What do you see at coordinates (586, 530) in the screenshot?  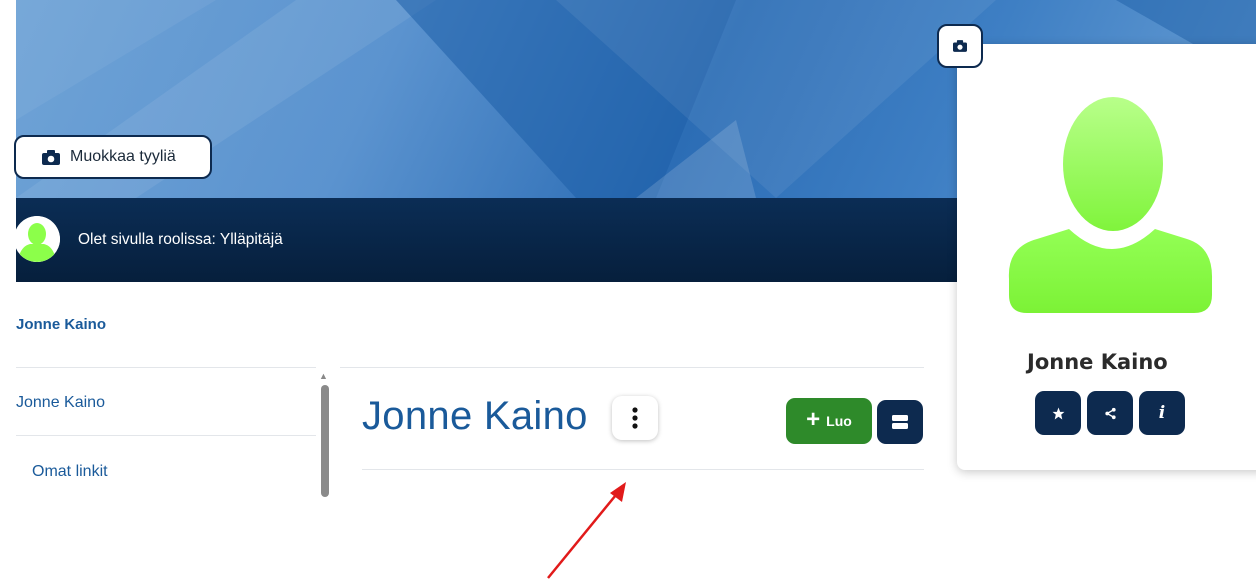 I see `annotation-arrow-icon` at bounding box center [586, 530].